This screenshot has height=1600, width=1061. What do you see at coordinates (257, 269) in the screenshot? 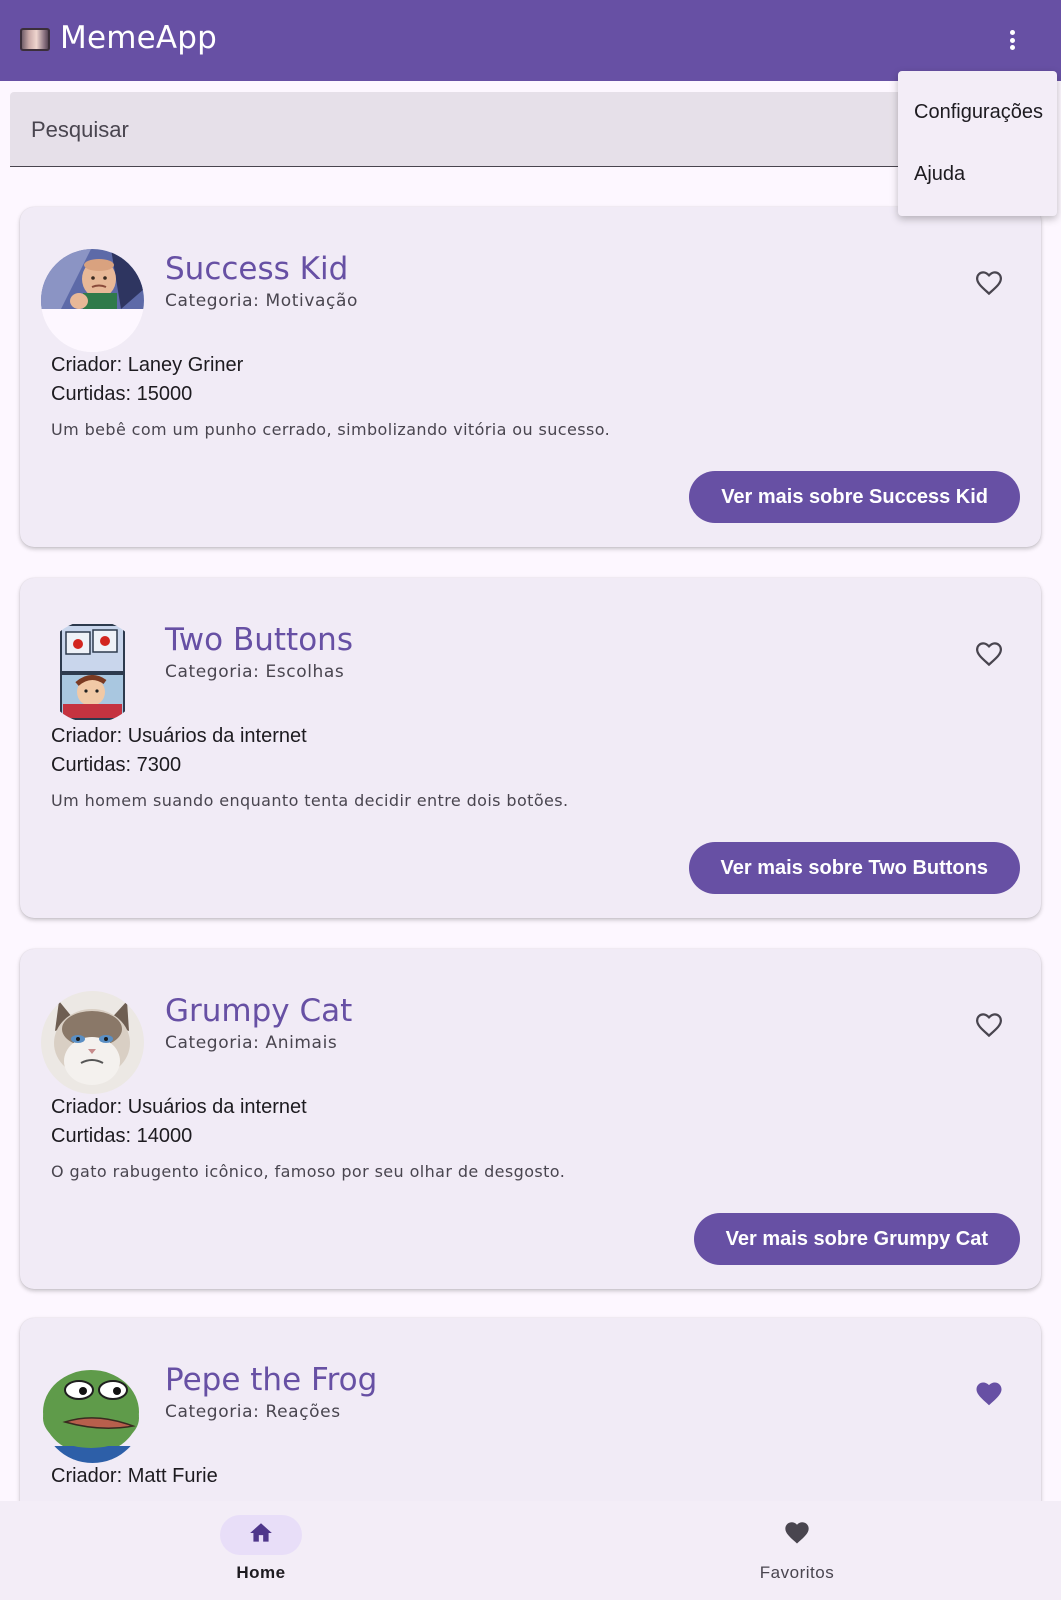
I see `meme-title: Success Kid` at bounding box center [257, 269].